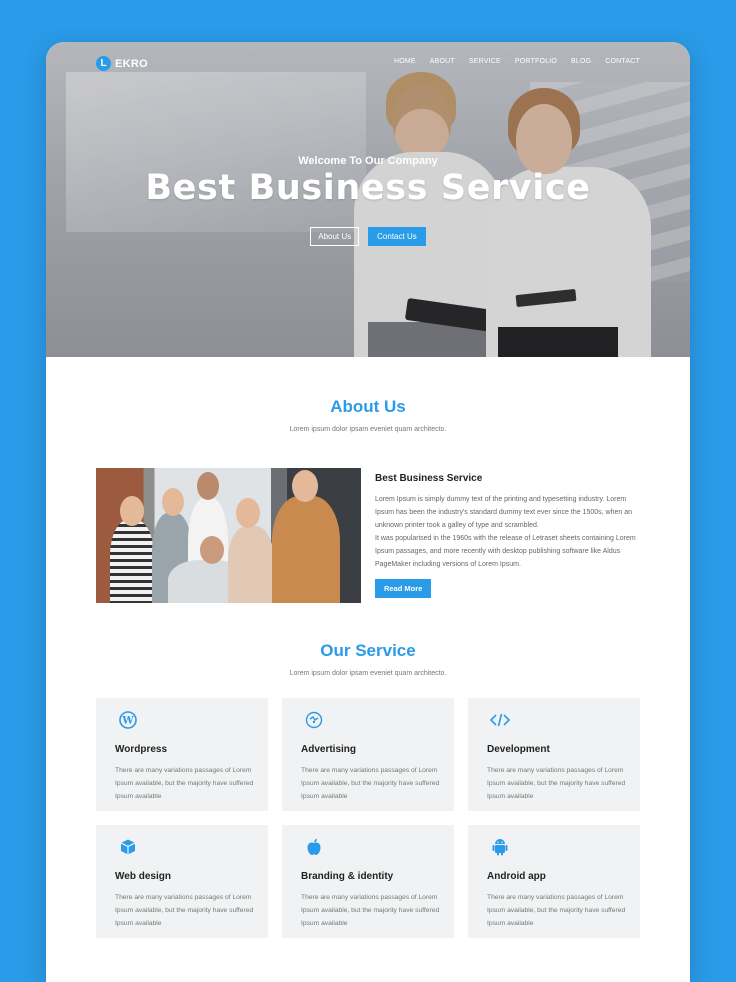 Image resolution: width=736 pixels, height=982 pixels. Describe the element at coordinates (622, 61) in the screenshot. I see `nav-contact: CONTACT` at that location.